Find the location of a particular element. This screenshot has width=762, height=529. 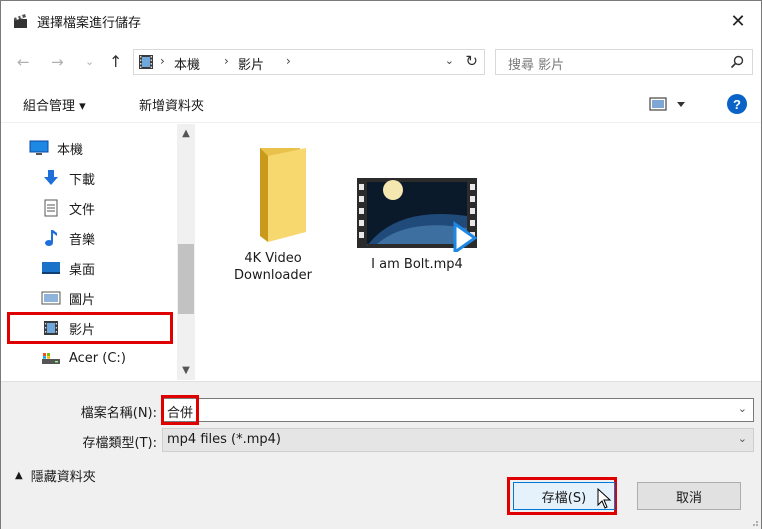

breadcrumb-this-pc: 本機 is located at coordinates (187, 63).